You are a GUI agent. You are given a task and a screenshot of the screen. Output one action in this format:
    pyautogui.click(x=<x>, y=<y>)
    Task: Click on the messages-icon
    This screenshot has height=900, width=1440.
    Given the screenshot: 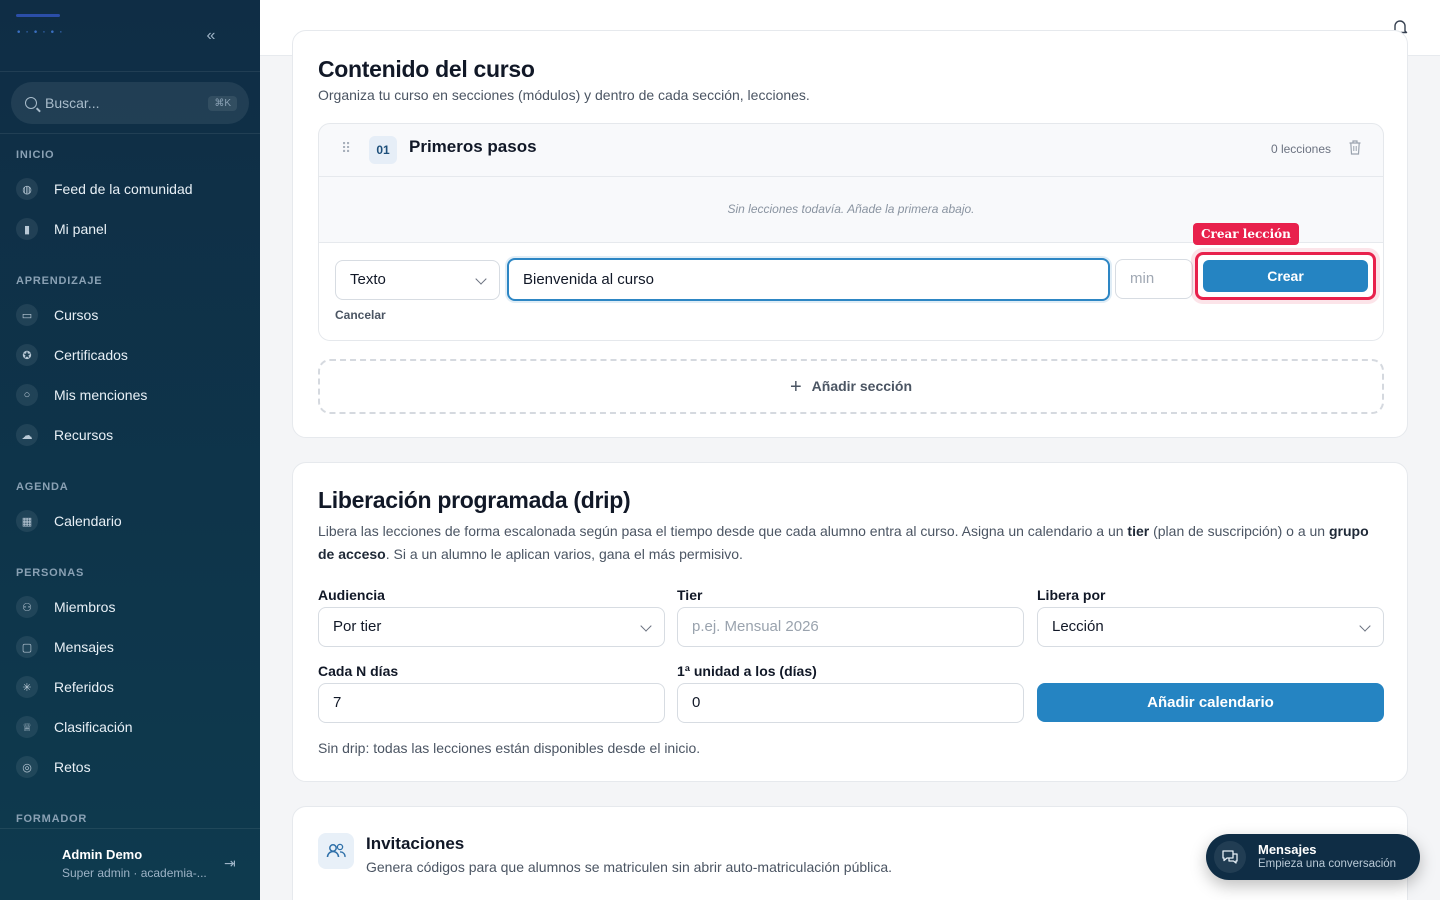 What is the action you would take?
    pyautogui.click(x=1230, y=857)
    